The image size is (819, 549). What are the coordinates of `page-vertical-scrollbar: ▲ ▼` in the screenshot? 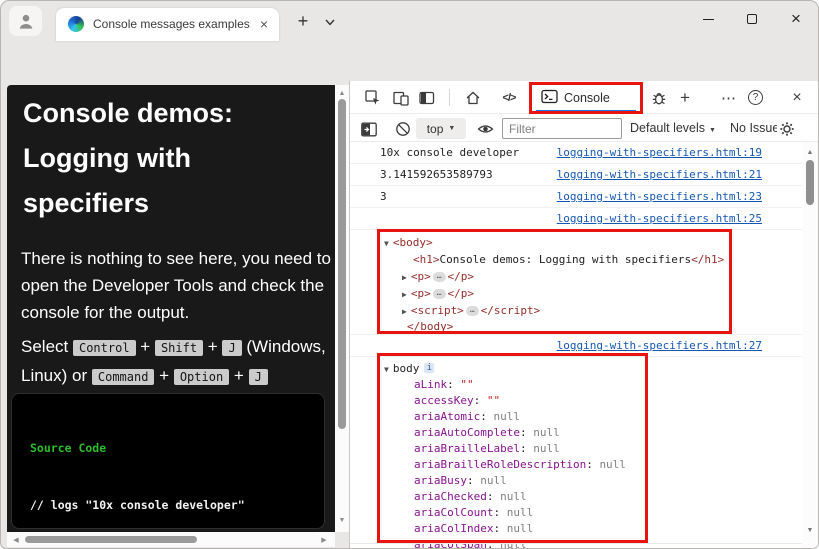 It's located at (342, 308).